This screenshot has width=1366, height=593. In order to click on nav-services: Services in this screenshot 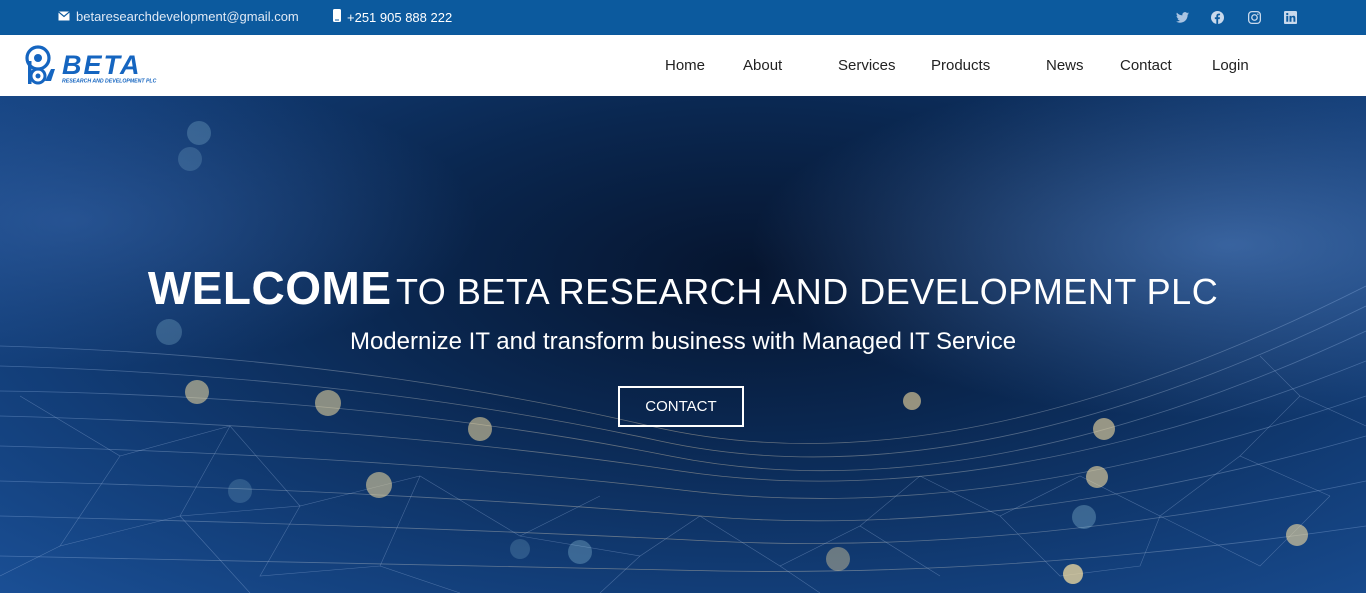, I will do `click(867, 66)`.